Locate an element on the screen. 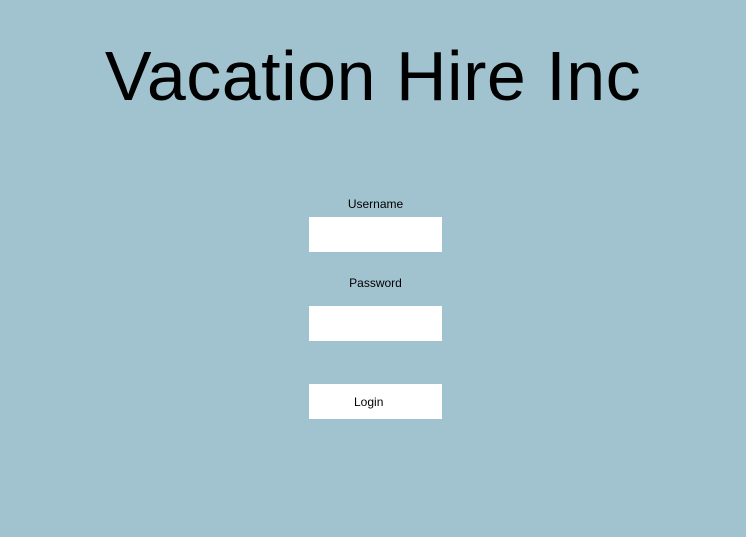  login-button: Login is located at coordinates (375, 401).